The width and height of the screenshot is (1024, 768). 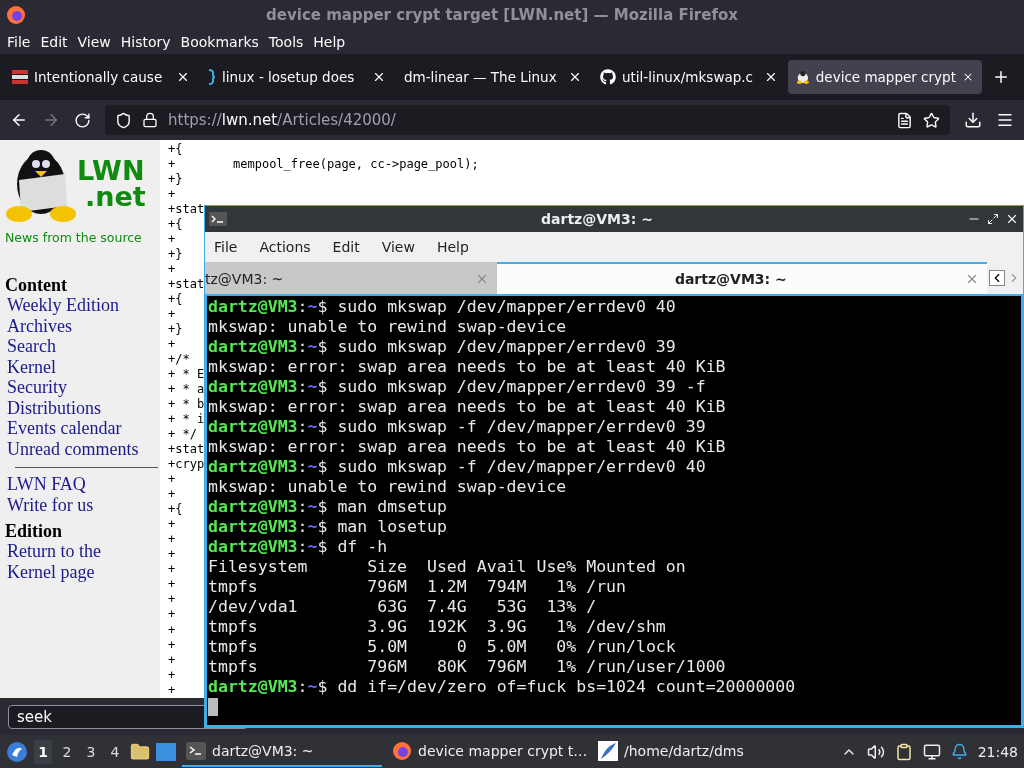 I want to click on menu-item: History, so click(x=145, y=42).